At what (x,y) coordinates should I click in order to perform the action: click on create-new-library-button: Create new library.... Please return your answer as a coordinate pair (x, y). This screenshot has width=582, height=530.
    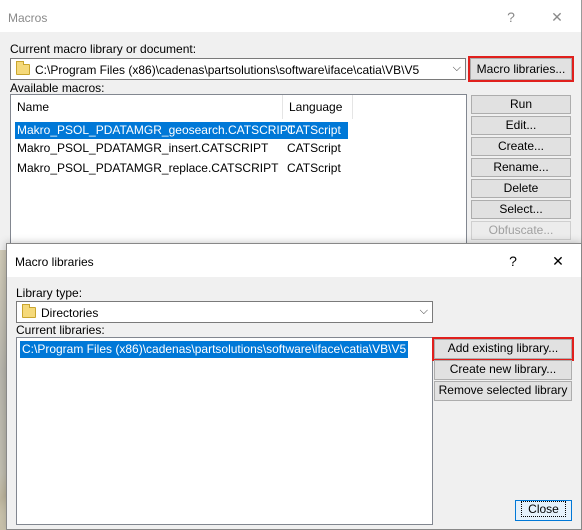
    Looking at the image, I should click on (503, 370).